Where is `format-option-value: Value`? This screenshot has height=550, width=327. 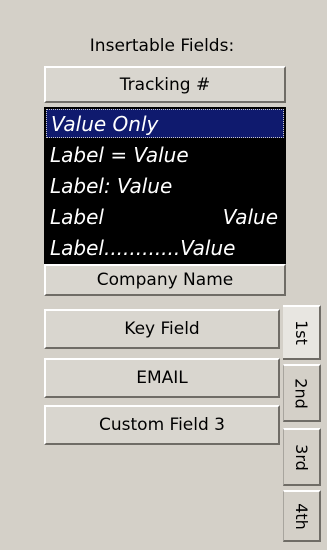
format-option-value: Value is located at coordinates (250, 216).